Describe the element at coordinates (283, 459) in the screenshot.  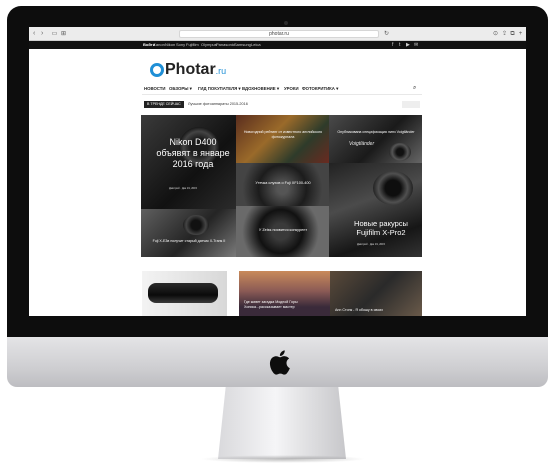
I see `stand-shadow` at that location.